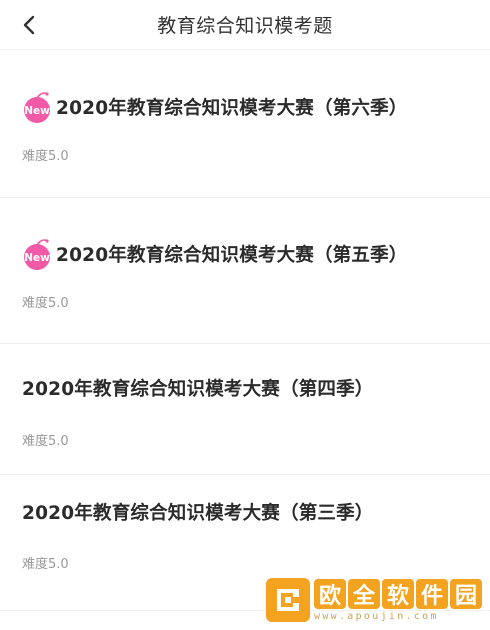 Image resolution: width=490 pixels, height=630 pixels. I want to click on watermark-logo-icon, so click(288, 600).